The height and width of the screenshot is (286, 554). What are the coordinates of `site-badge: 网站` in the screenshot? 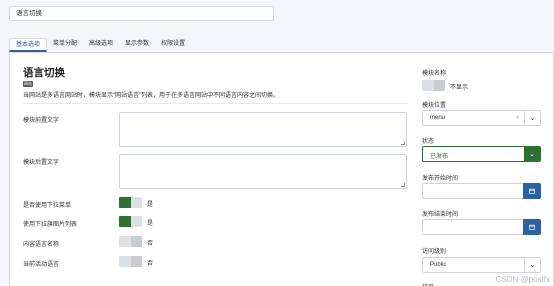 It's located at (28, 84).